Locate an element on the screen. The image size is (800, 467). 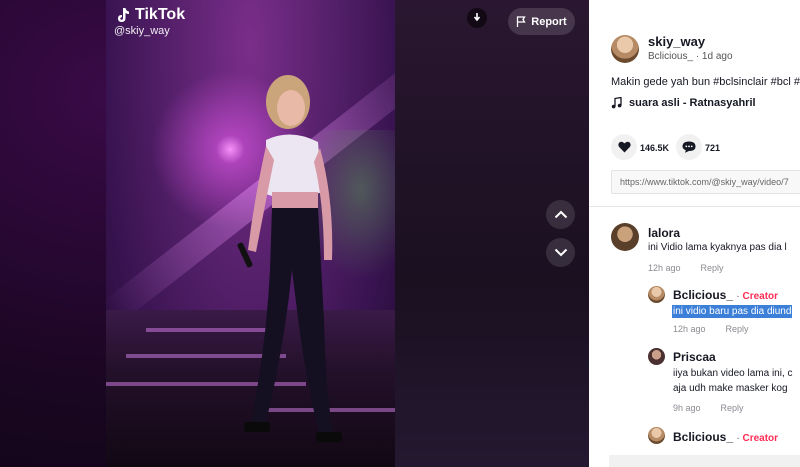
next-video-button is located at coordinates (560, 252).